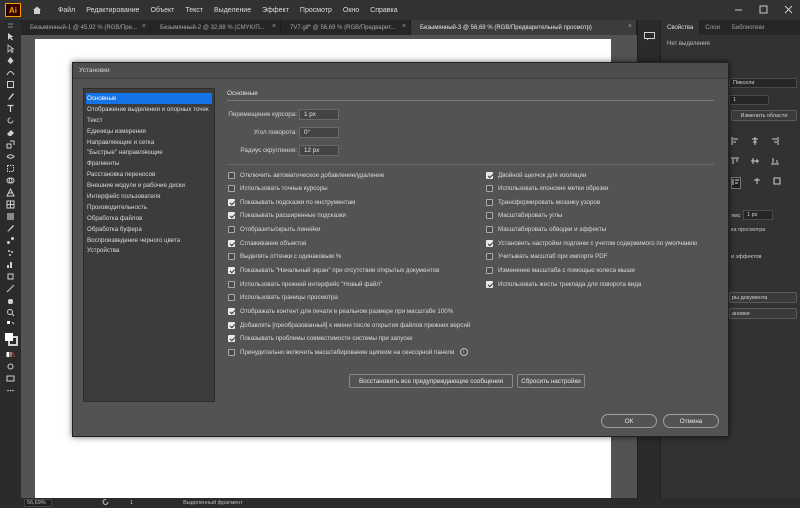 This screenshot has height=508, width=800. Describe the element at coordinates (10, 288) in the screenshot. I see `slice-tool-icon` at that location.